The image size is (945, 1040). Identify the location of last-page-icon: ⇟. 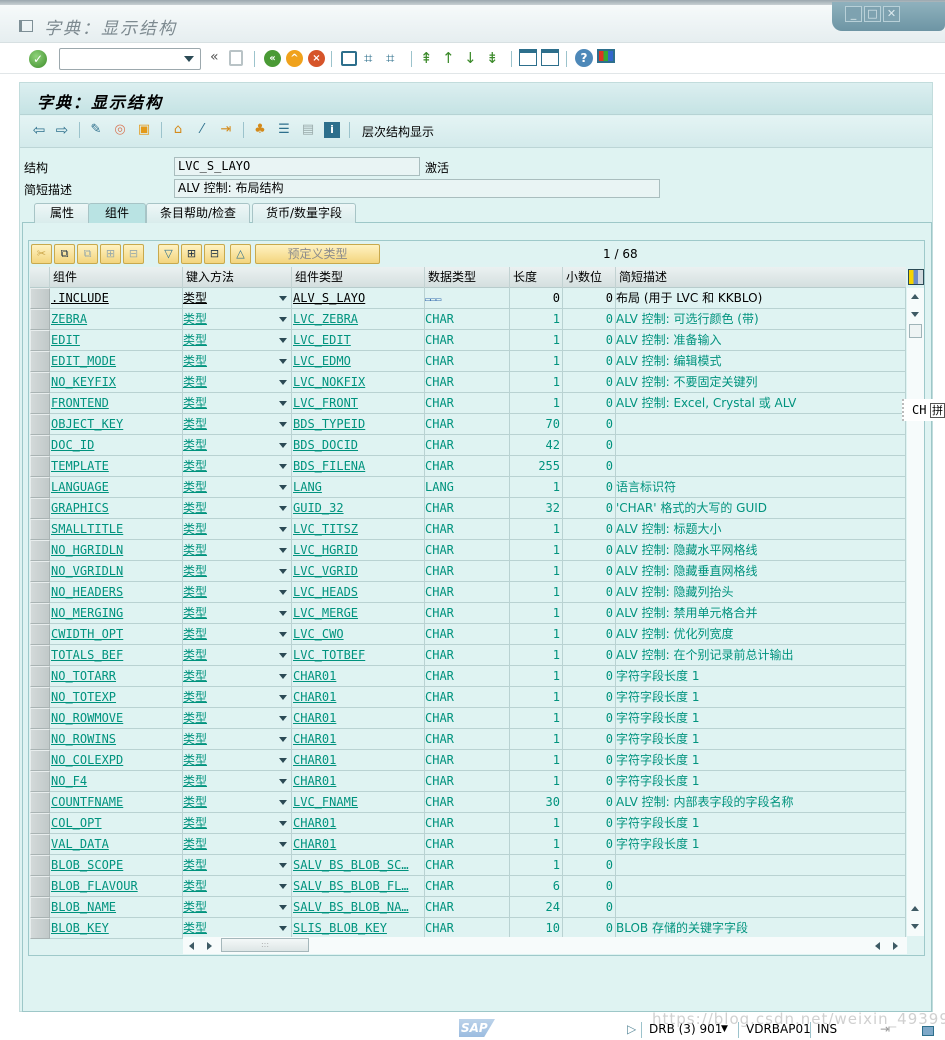
(492, 58).